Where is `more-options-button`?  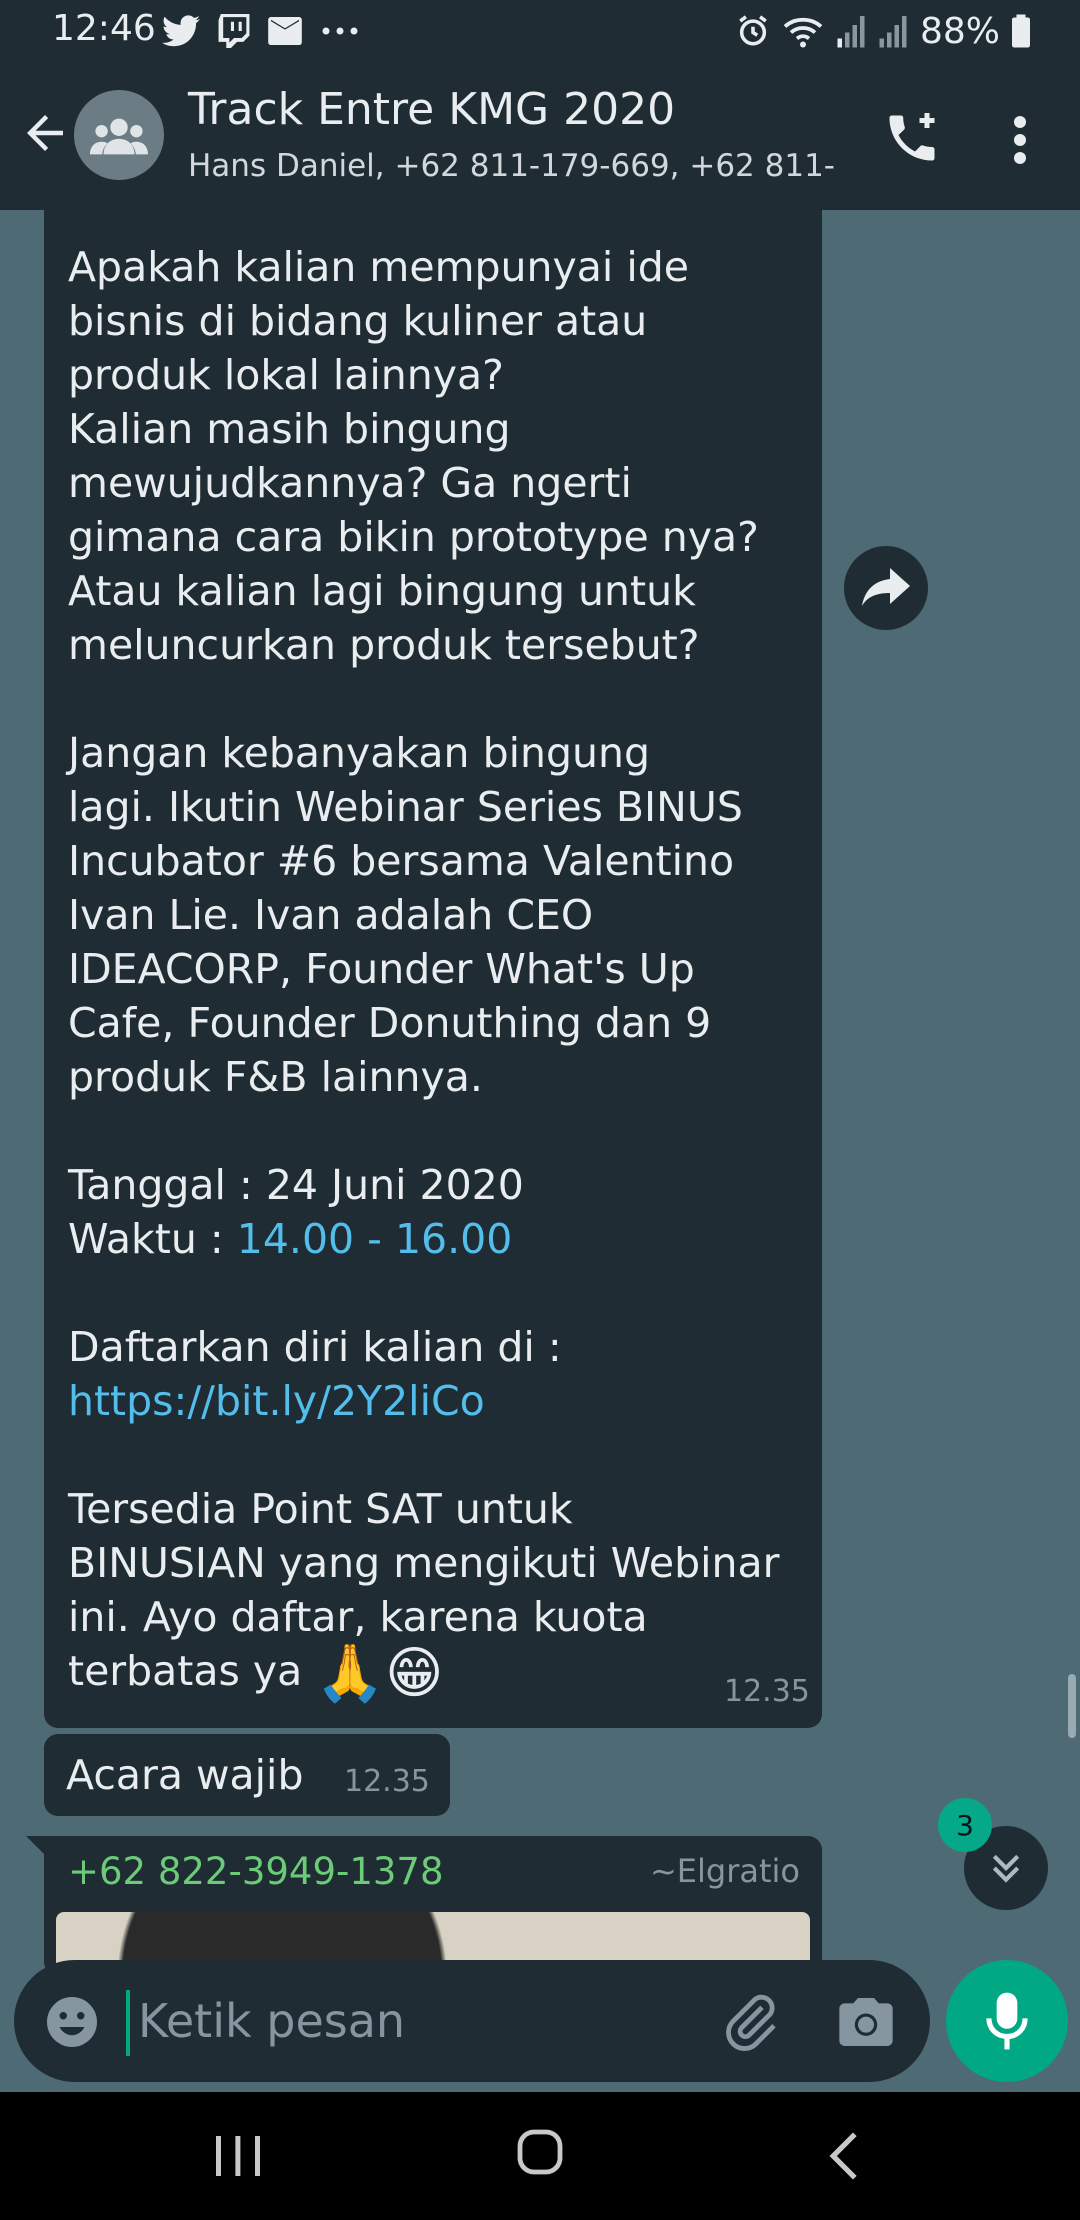
more-options-button is located at coordinates (1020, 140).